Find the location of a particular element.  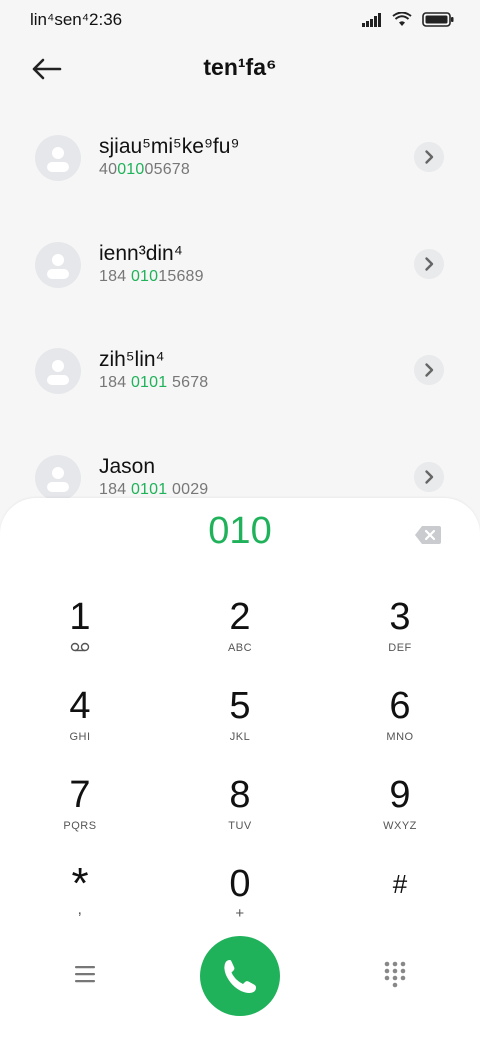

key-letters: GHI is located at coordinates (80, 737).